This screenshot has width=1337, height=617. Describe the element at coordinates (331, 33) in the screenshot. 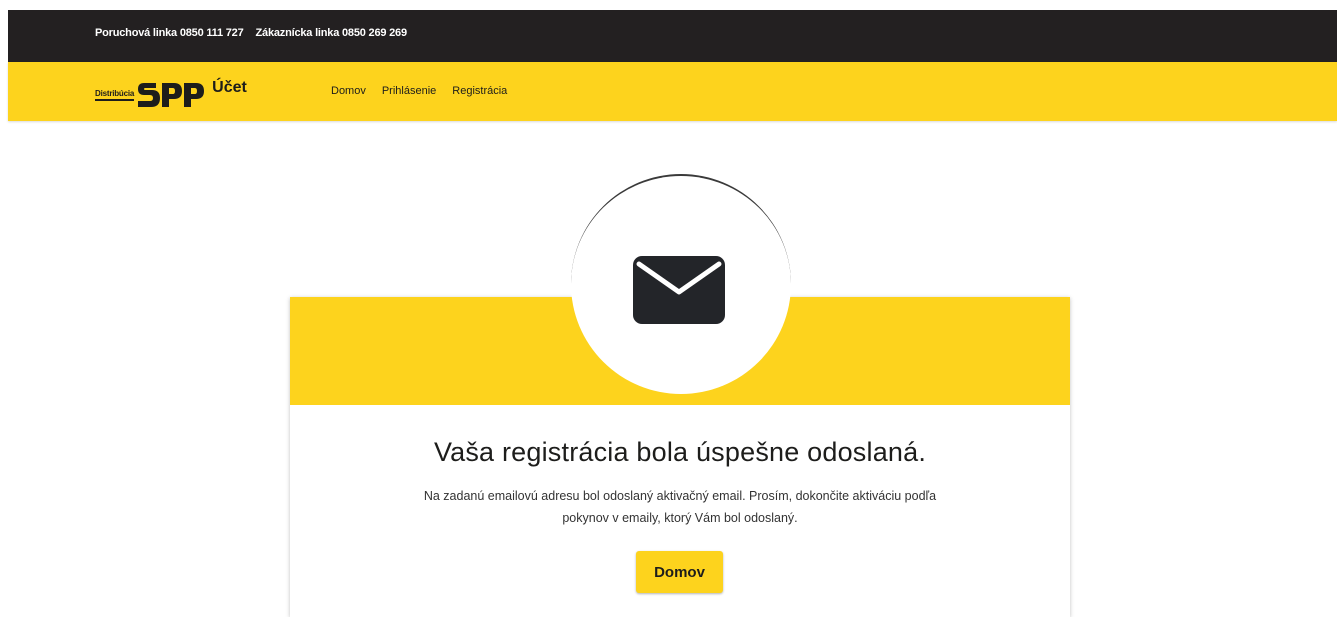

I see `customer-line-text: Zákaznícka linka 0850 269 269` at that location.